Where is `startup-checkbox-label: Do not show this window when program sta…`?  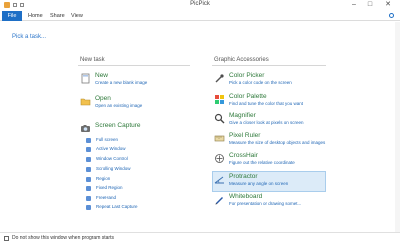
startup-checkbox-label: Do not show this window when program sta… is located at coordinates (63, 238).